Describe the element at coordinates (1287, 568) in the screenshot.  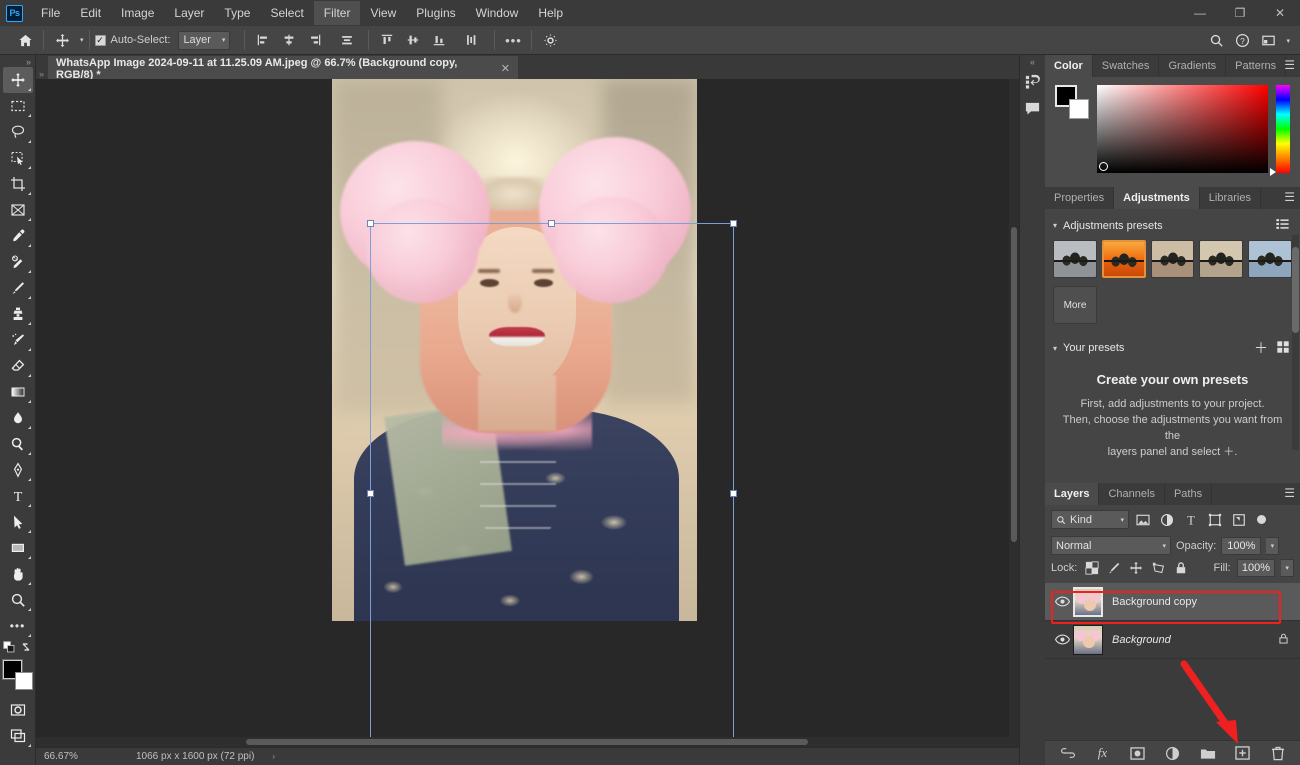
I see `fill-chevron-icon: ▾` at that location.